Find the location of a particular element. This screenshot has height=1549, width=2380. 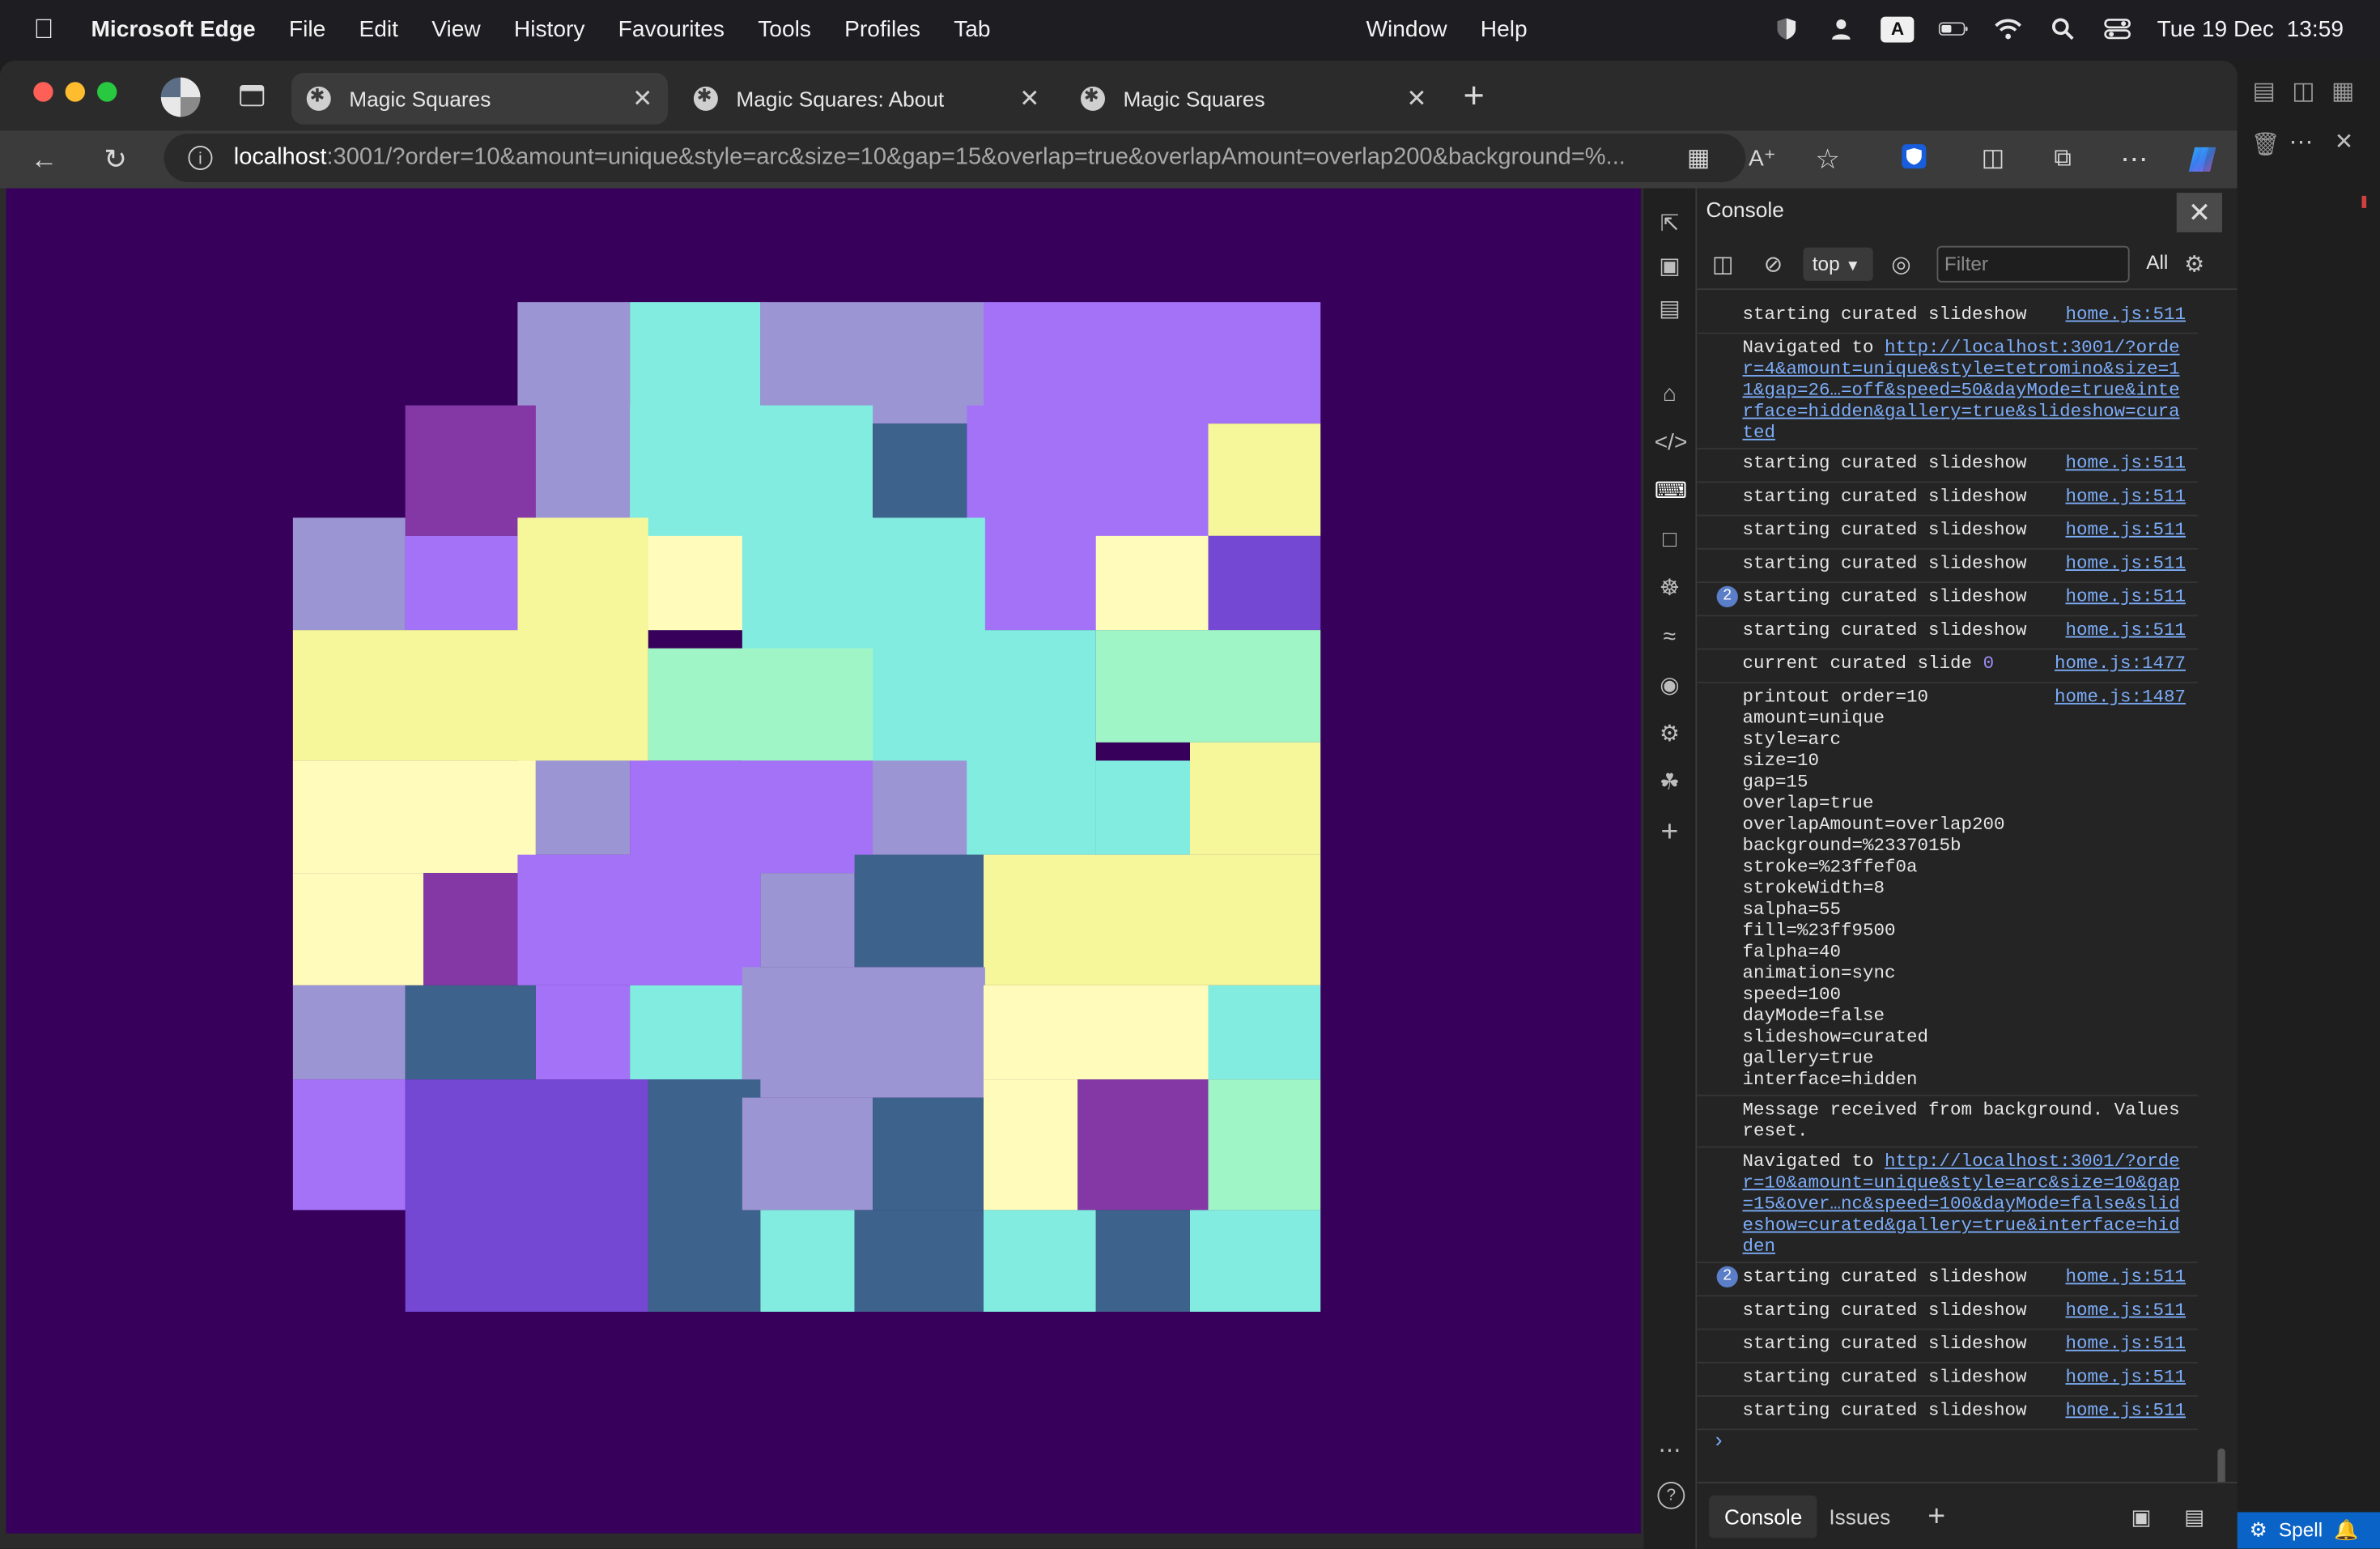

context-selector: top ▼ is located at coordinates (1838, 264).